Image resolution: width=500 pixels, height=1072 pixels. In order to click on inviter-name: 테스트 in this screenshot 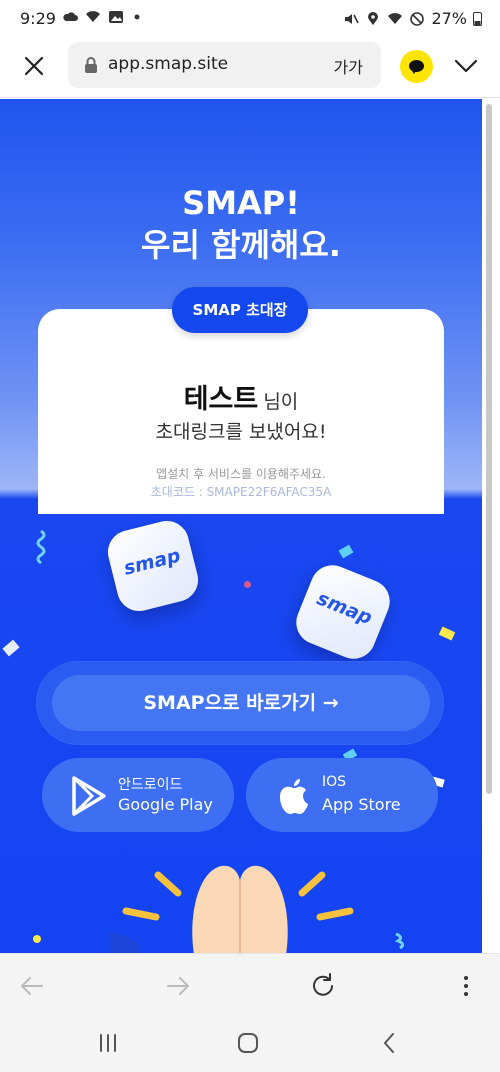, I will do `click(221, 399)`.